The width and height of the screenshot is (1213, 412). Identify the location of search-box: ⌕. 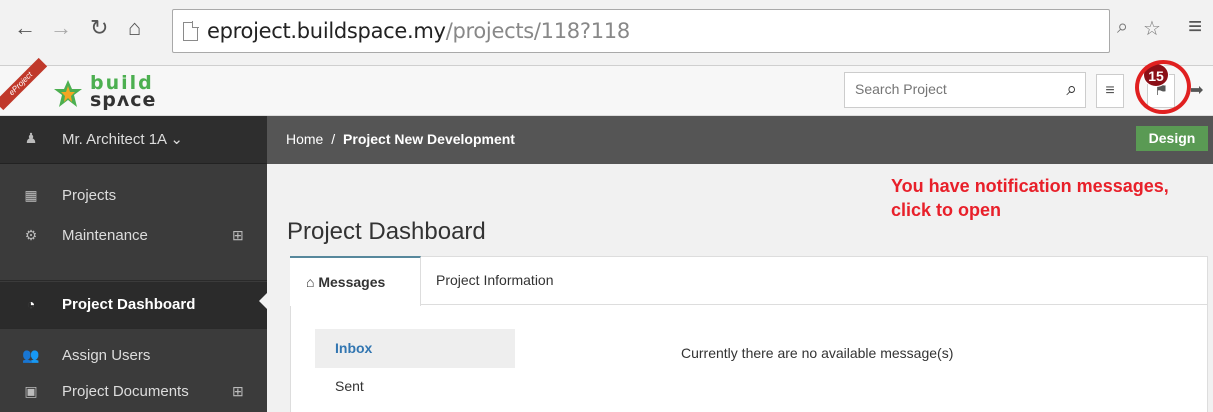
(965, 90).